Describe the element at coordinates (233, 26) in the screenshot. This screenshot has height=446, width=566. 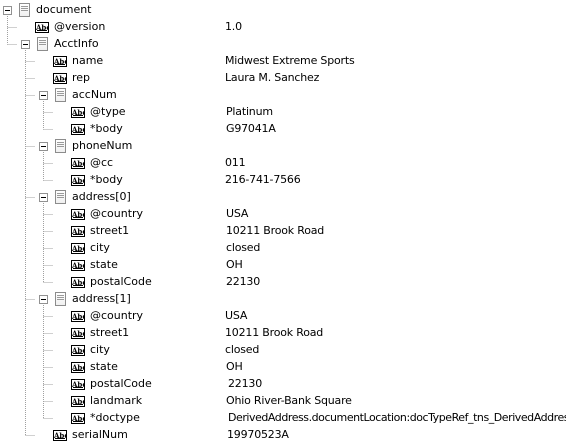
I see `node-value: 1.0` at that location.